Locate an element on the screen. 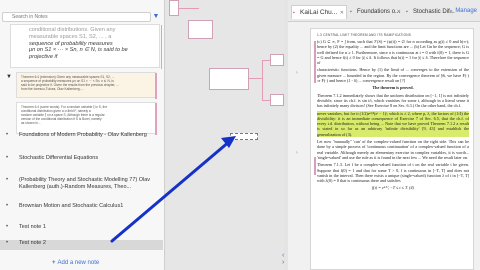 Image resolution: width=480 pixels, height=270 pixels. list-item-selected: • Test note 2 is located at coordinates (81, 245).